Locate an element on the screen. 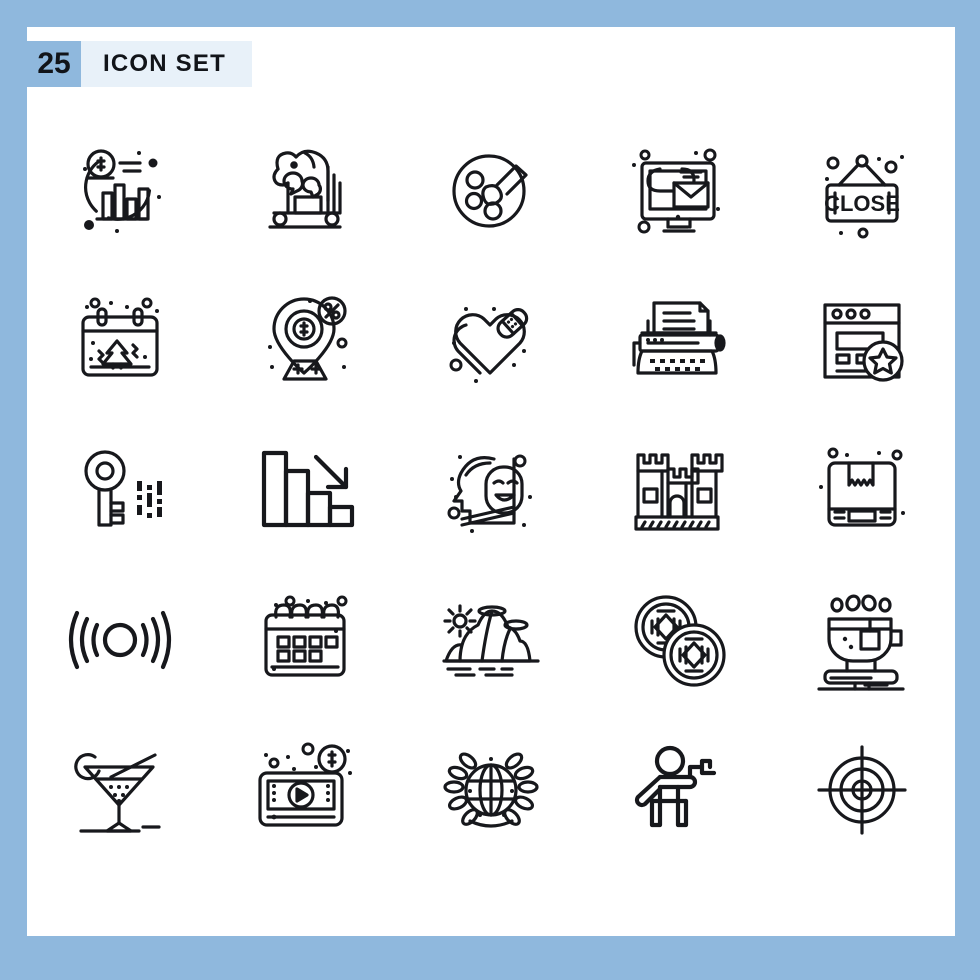 This screenshot has width=980, height=980. chinese-coins-icon is located at coordinates (679, 641).